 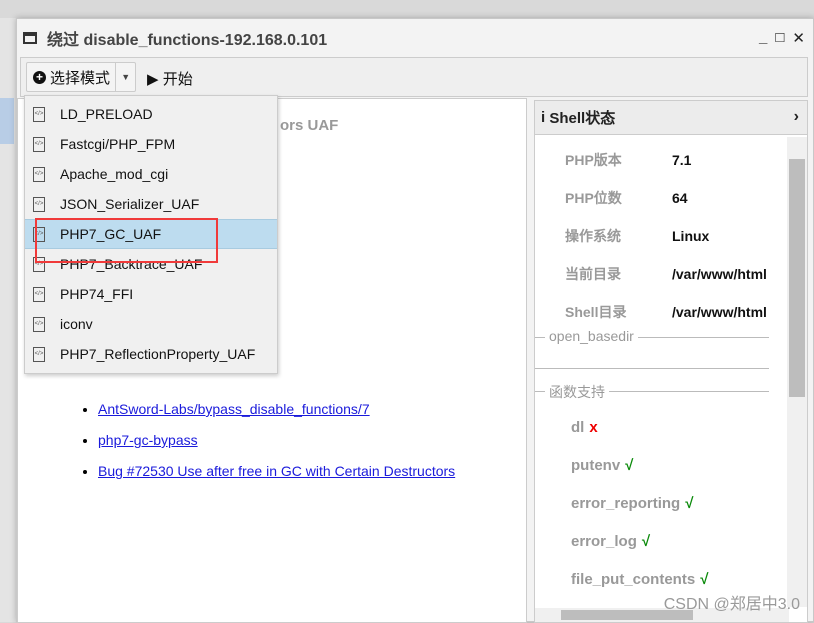 I want to click on open-basedir-fieldset: open_basedir, so click(x=652, y=348).